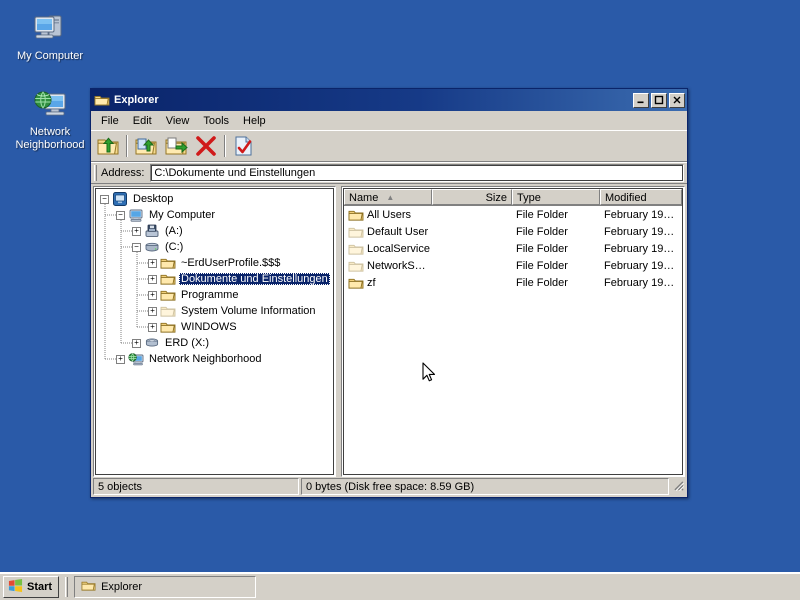  What do you see at coordinates (153, 199) in the screenshot?
I see `tree-item-label: Desktop` at bounding box center [153, 199].